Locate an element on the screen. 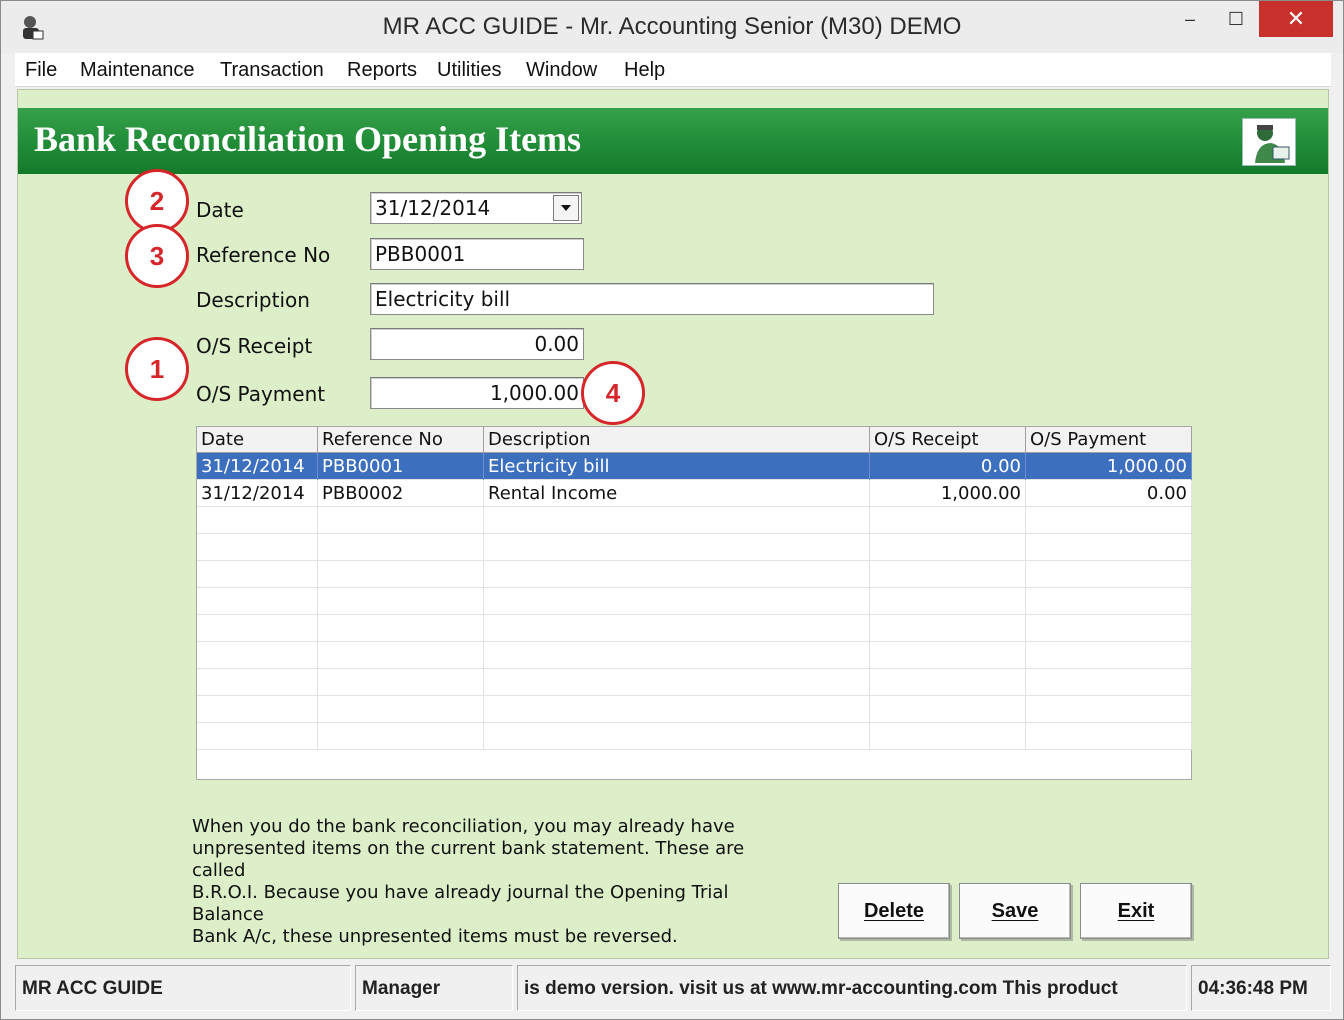 The image size is (1344, 1020). delete-button: Delete is located at coordinates (894, 911).